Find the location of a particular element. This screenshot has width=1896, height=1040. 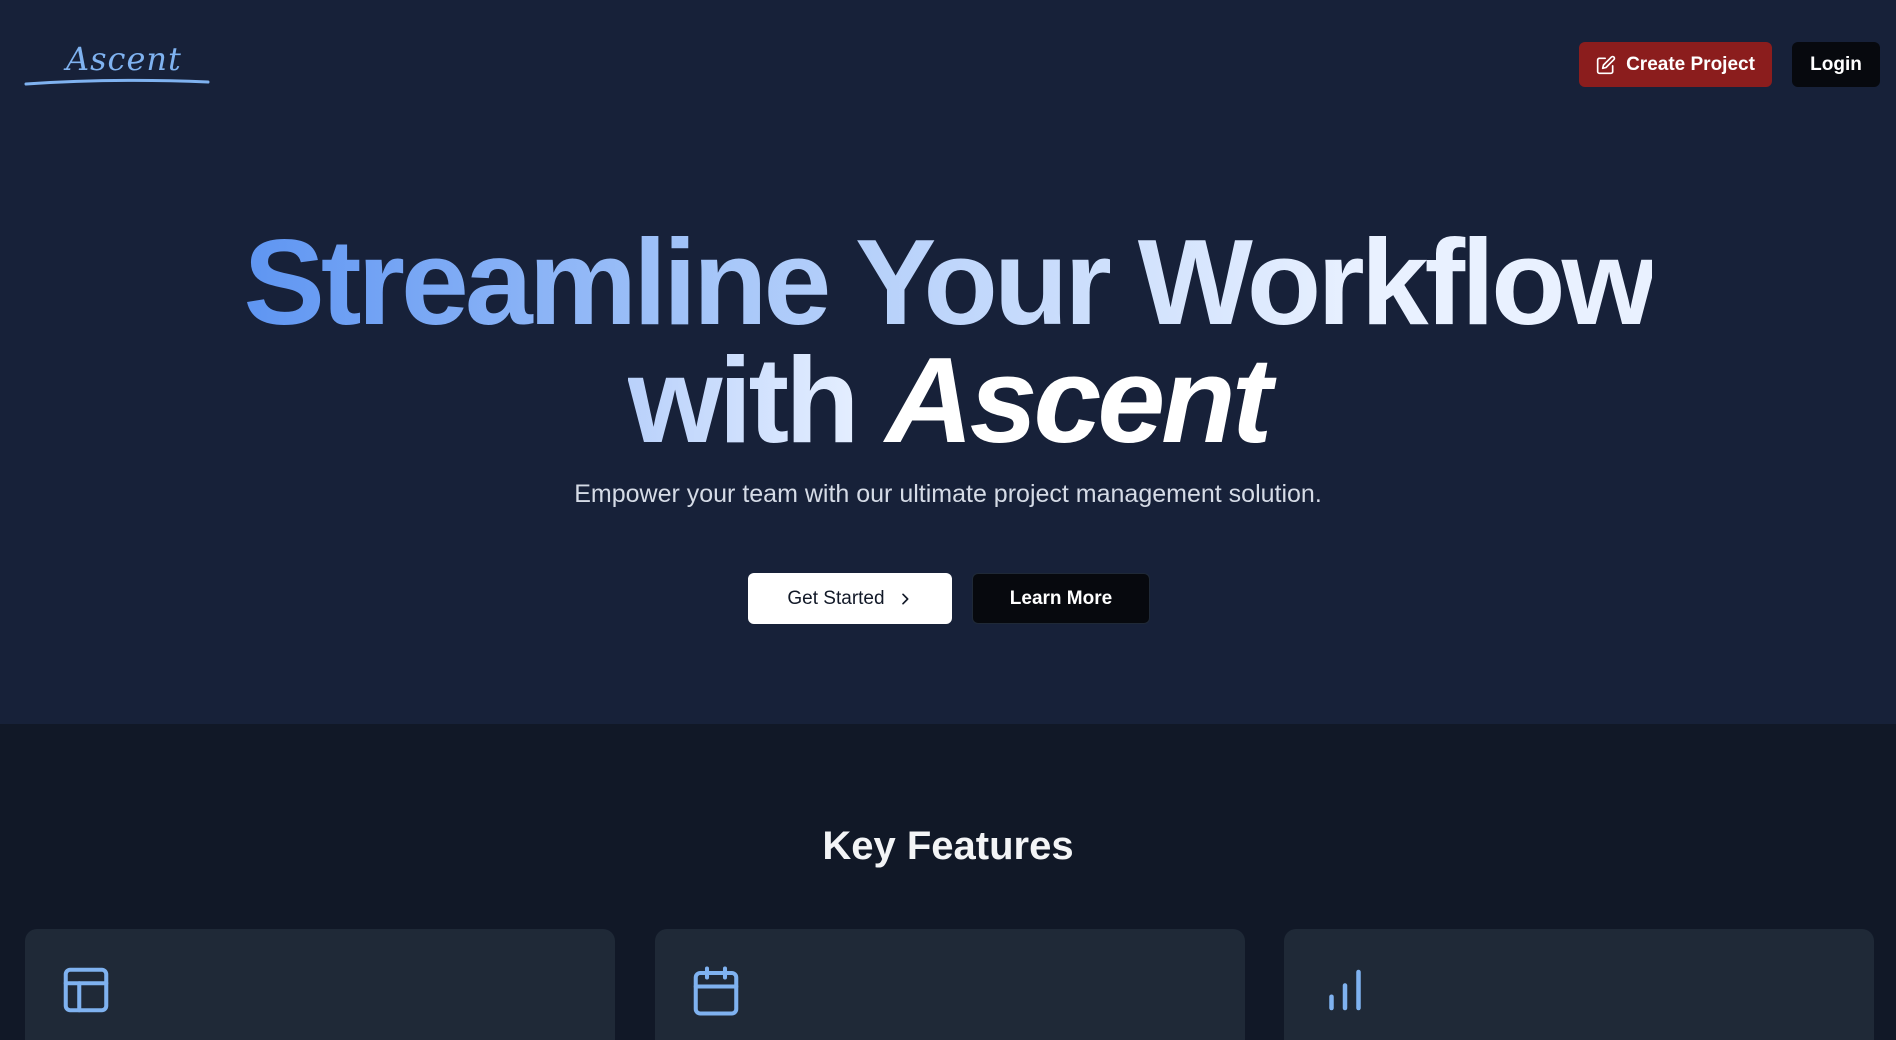

login-button: Login is located at coordinates (1836, 64).